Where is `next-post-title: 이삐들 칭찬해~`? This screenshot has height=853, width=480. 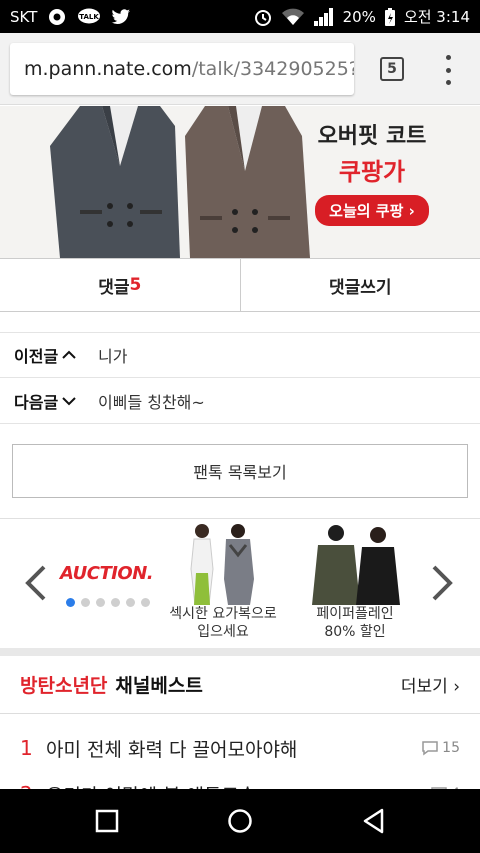
next-post-title: 이삐들 칭찬해~ is located at coordinates (151, 402).